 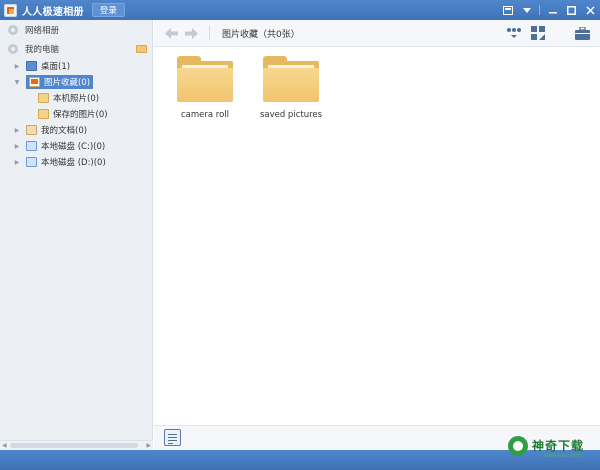 I want to click on tree-item-disk-c: ▶ 本地磁盘 (C:)(0), so click(x=76, y=146).